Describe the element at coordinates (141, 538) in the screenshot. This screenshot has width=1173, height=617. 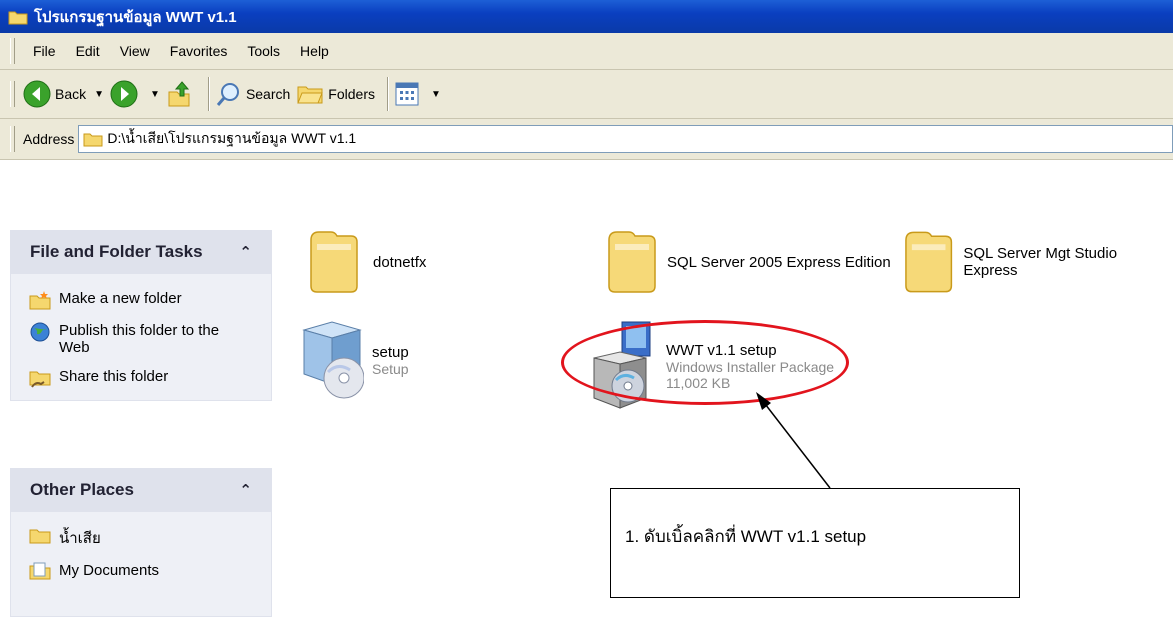
I see `place-wastewater-folder: น้ำเสีย` at that location.